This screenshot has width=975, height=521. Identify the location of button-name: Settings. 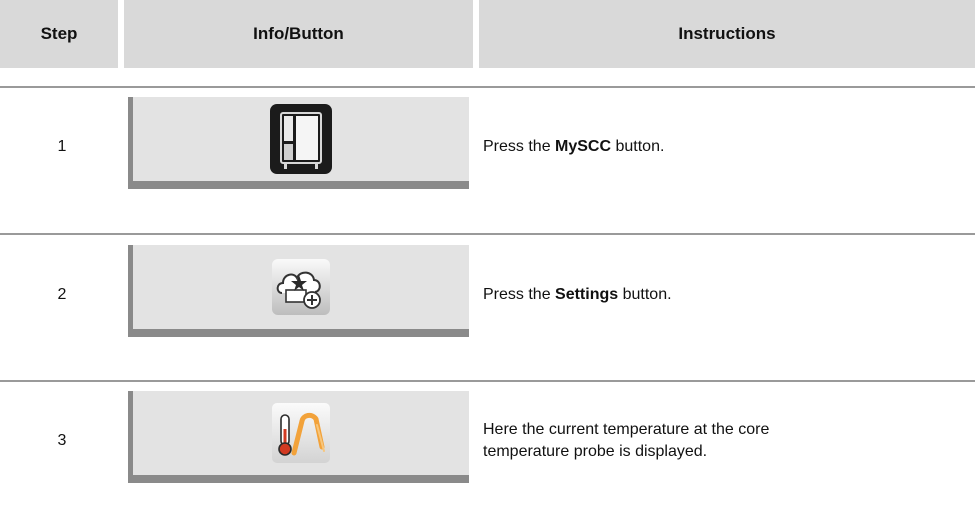
(587, 294).